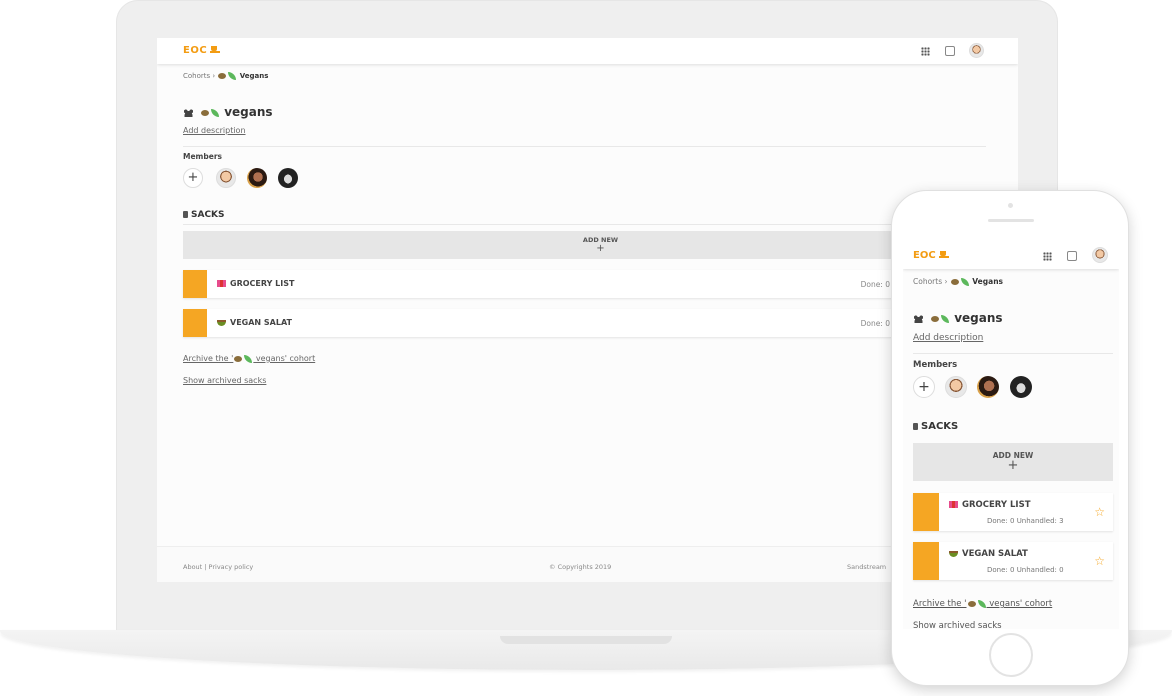 The image size is (1172, 696). Describe the element at coordinates (1040, 521) in the screenshot. I see `sack-unhandled-count: Unhandled: 3` at that location.